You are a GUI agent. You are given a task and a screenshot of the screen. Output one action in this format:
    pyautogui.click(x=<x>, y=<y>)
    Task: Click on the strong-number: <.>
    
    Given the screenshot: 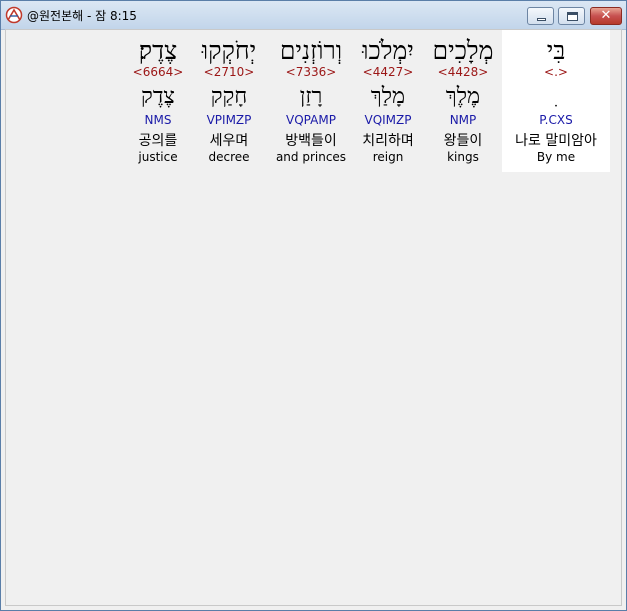 What is the action you would take?
    pyautogui.click(x=556, y=72)
    